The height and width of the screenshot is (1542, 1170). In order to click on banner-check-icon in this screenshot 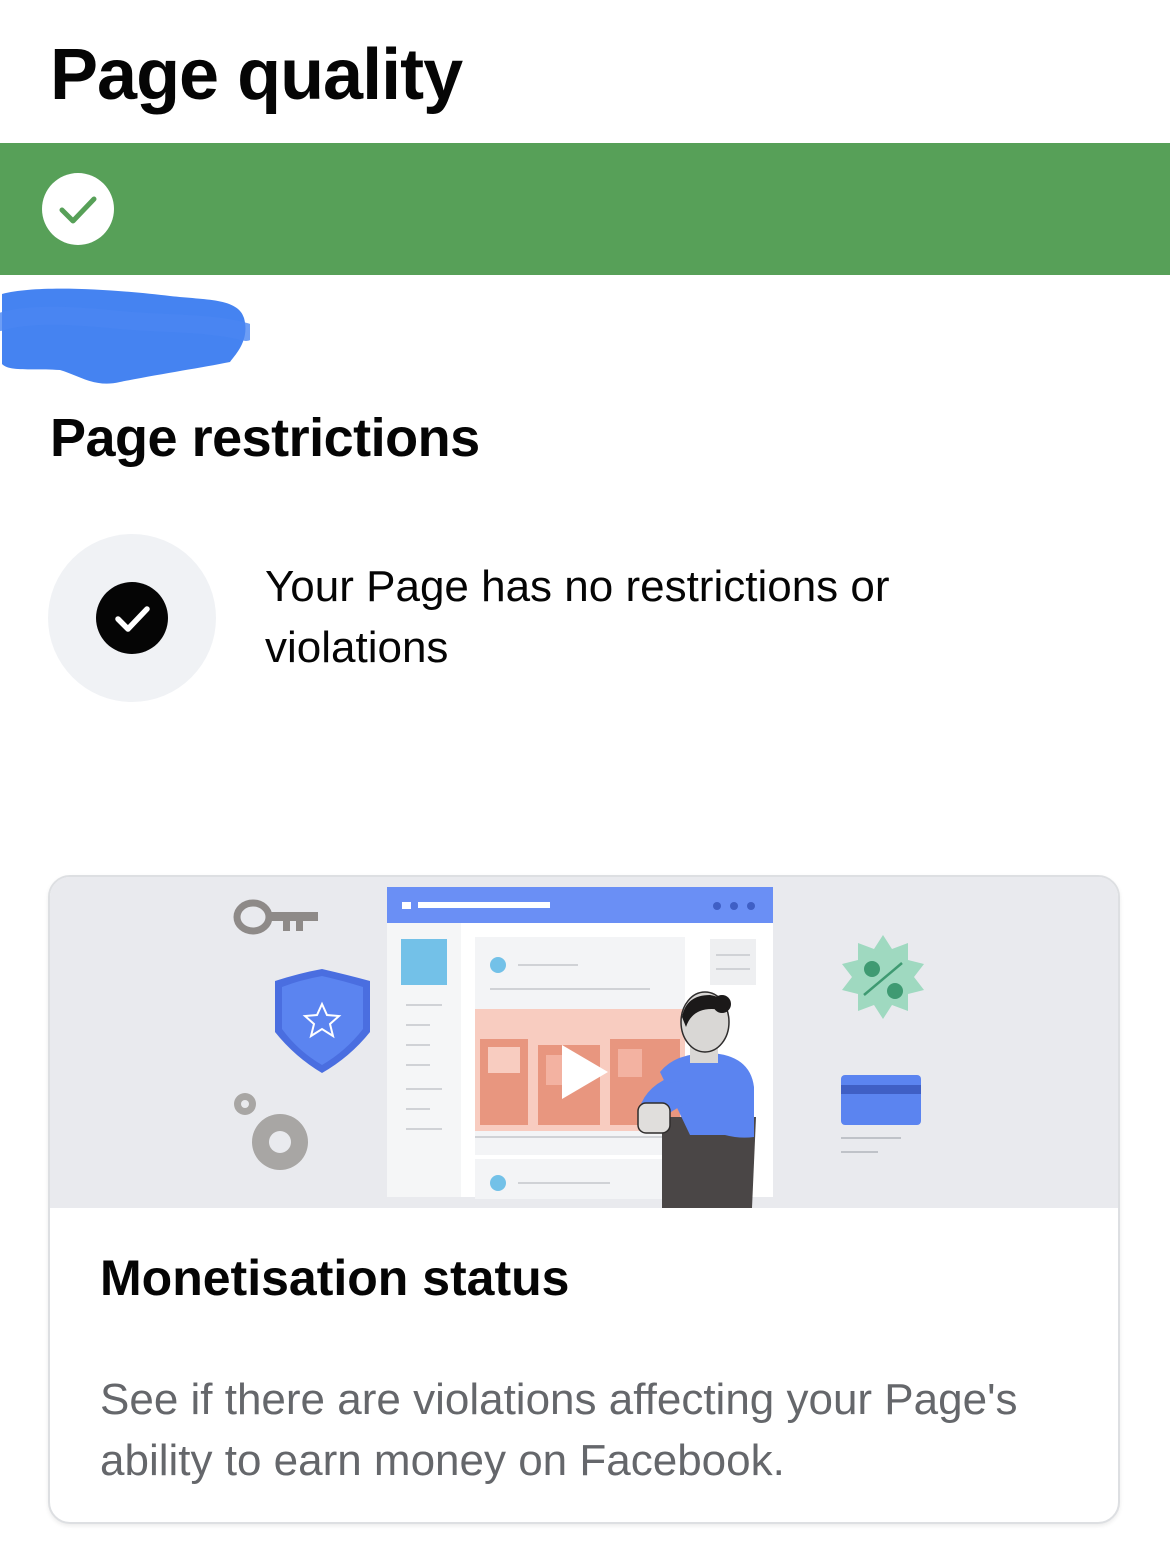, I will do `click(78, 209)`.